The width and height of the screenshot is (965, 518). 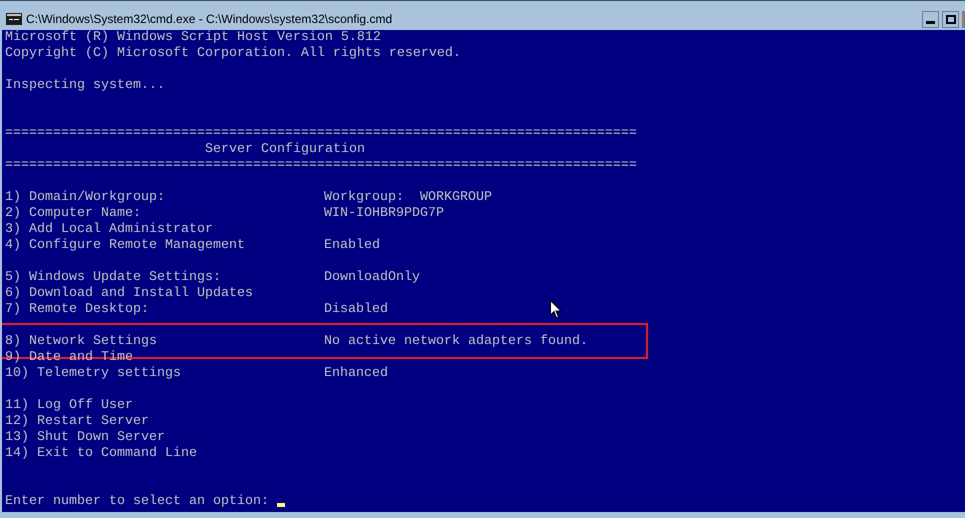 What do you see at coordinates (164, 342) in the screenshot?
I see `menu-option: 8) Network Settings` at bounding box center [164, 342].